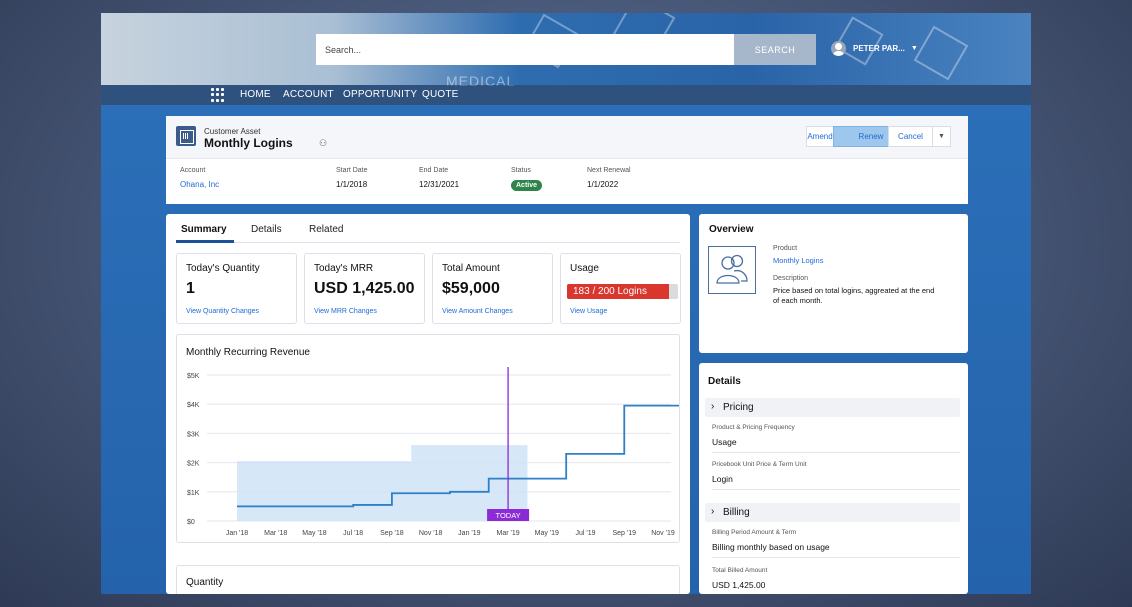  Describe the element at coordinates (775, 49) in the screenshot. I see `search-button: SEARCH` at that location.